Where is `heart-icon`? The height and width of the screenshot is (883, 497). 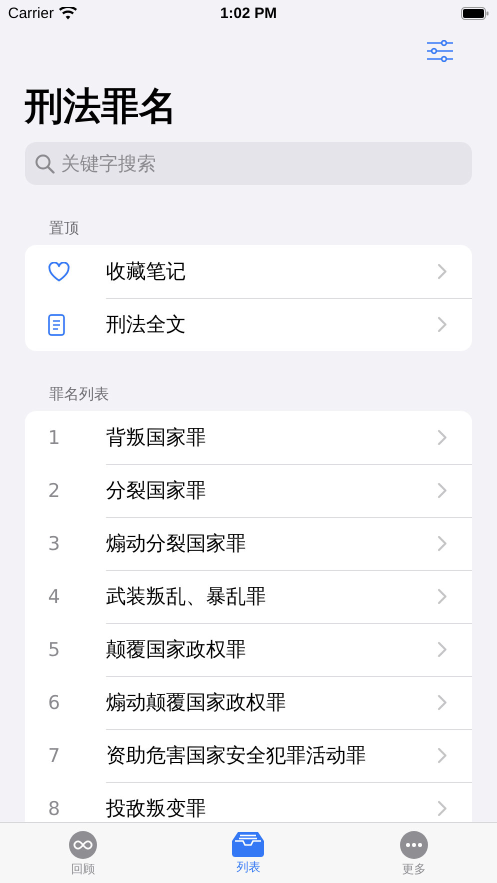
heart-icon is located at coordinates (59, 272).